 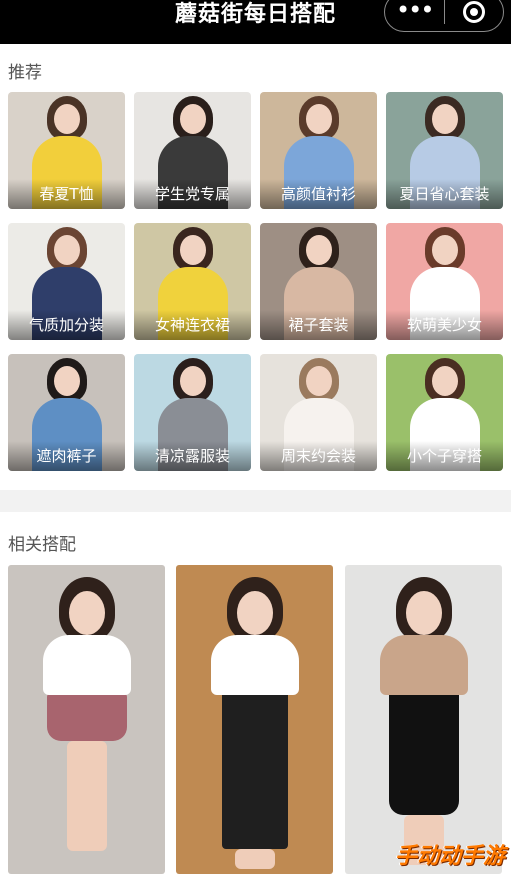 I want to click on recommend-card-label: 裙子套装, so click(x=318, y=325).